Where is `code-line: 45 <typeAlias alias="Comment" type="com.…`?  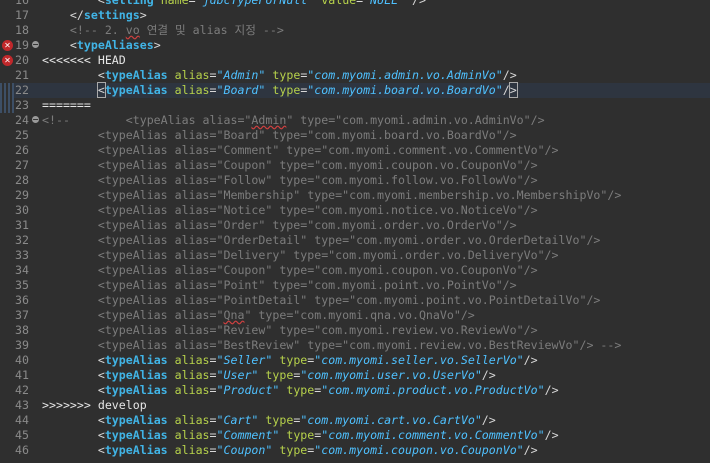
code-line: 45 <typeAlias alias="Comment" type="com.… is located at coordinates (355, 435).